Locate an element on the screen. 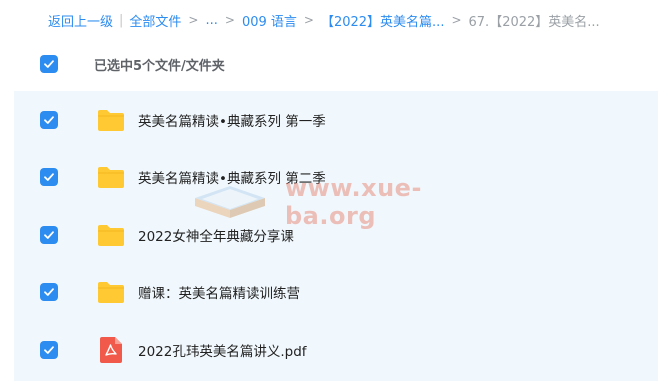  breadcrumb-all-files: 全部文件 is located at coordinates (155, 20).